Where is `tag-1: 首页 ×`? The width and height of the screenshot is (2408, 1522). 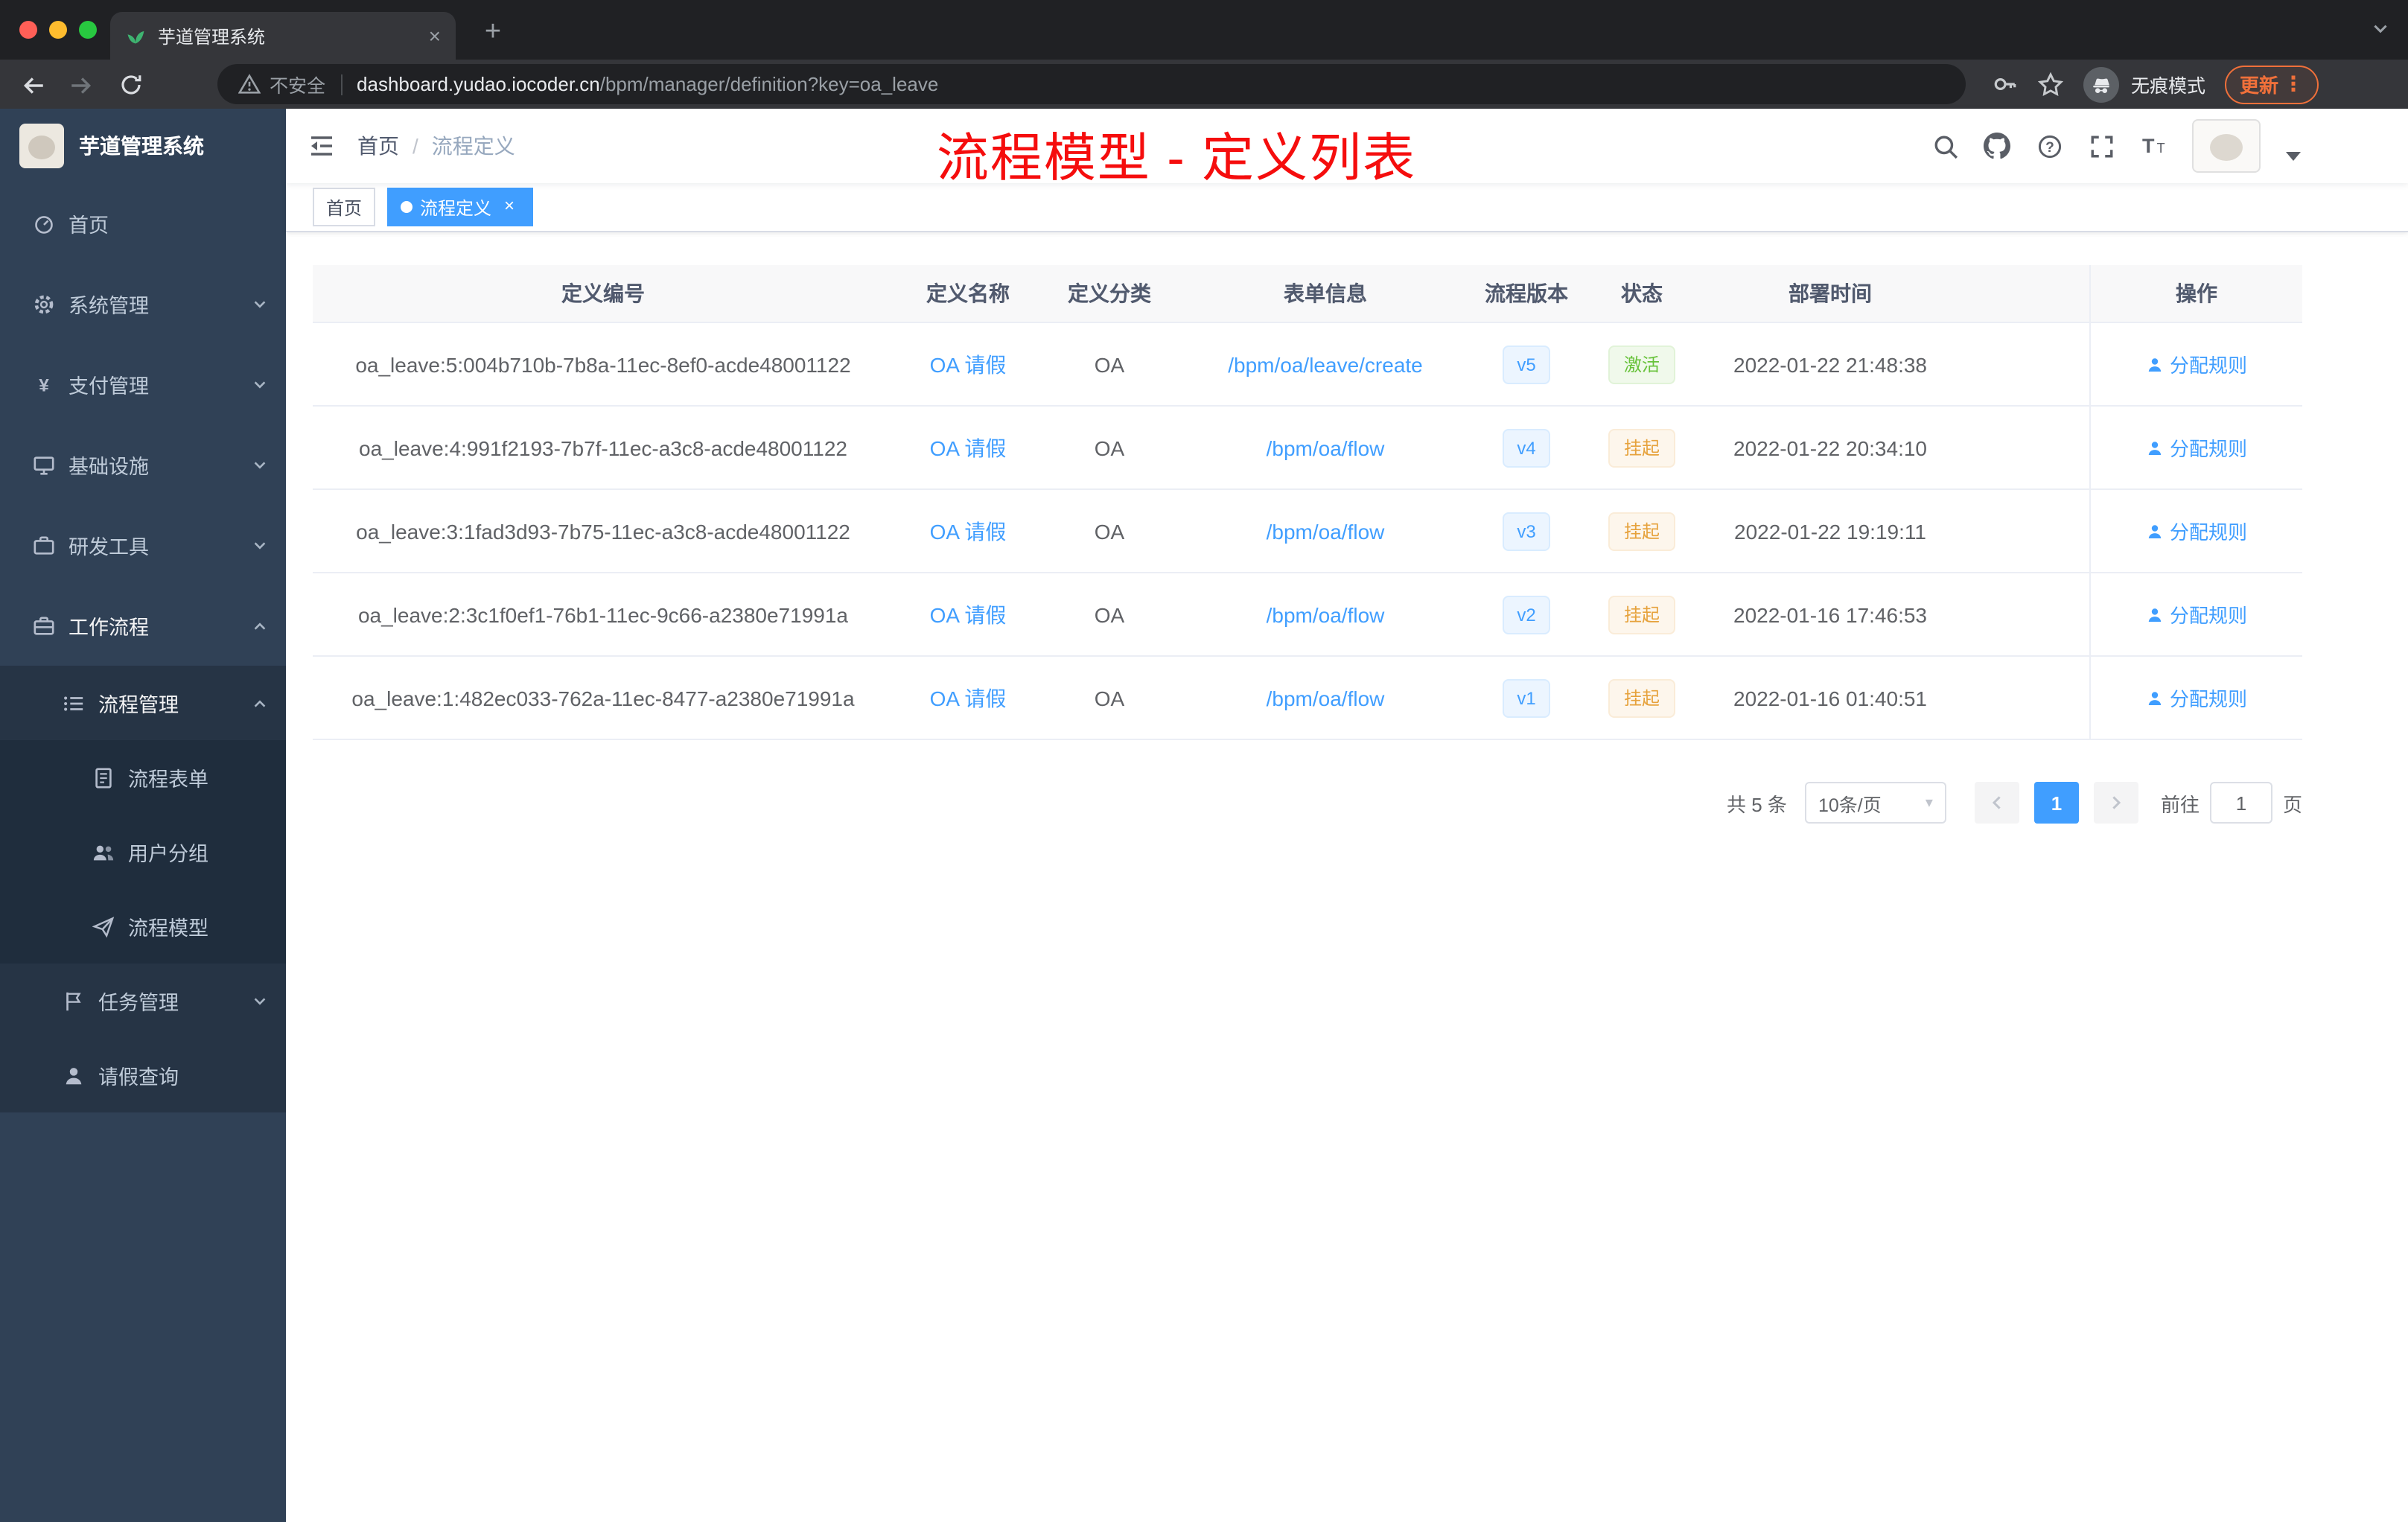
tag-1: 首页 × is located at coordinates (344, 207).